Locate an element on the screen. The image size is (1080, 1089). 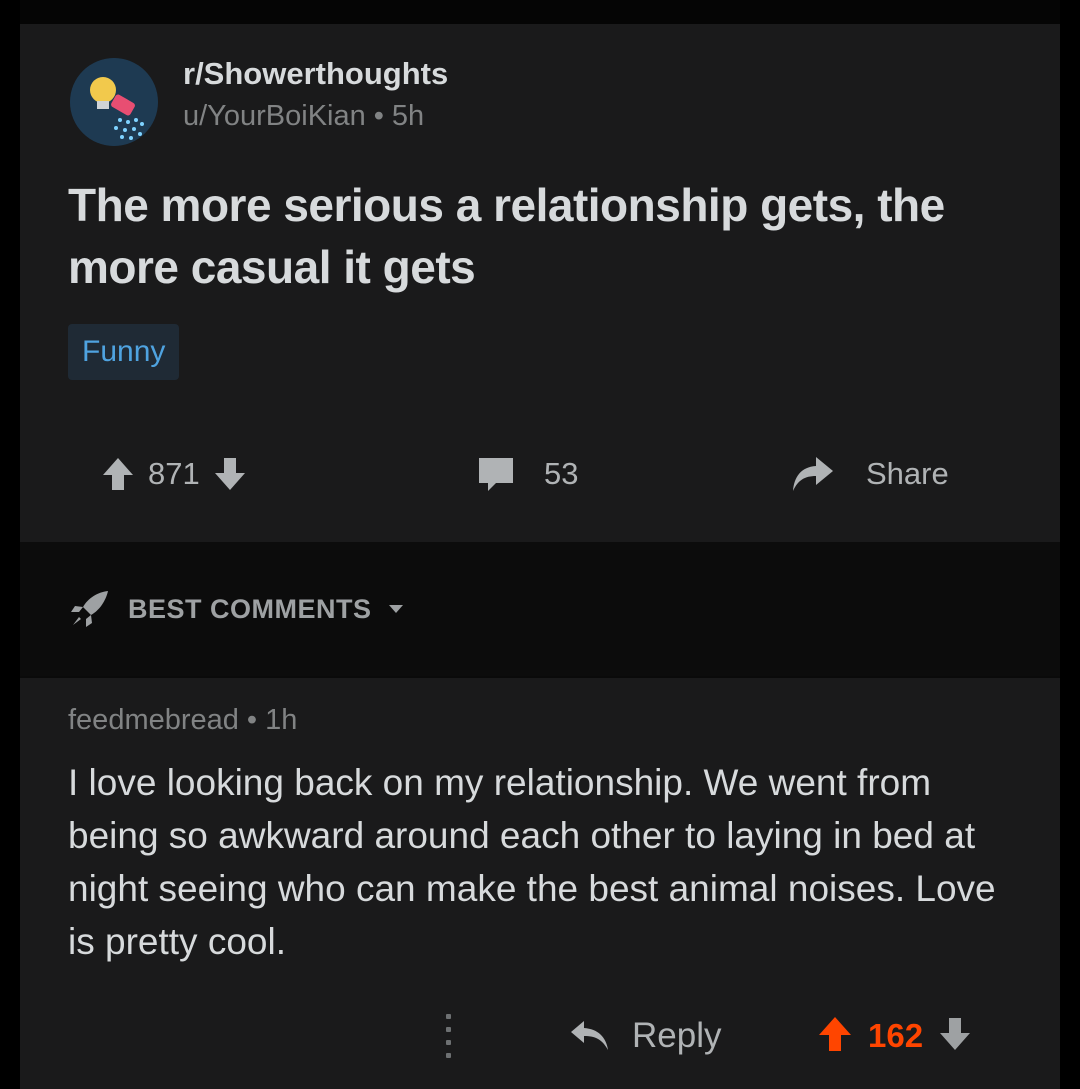
sort-label: BEST COMMENTS is located at coordinates (250, 608).